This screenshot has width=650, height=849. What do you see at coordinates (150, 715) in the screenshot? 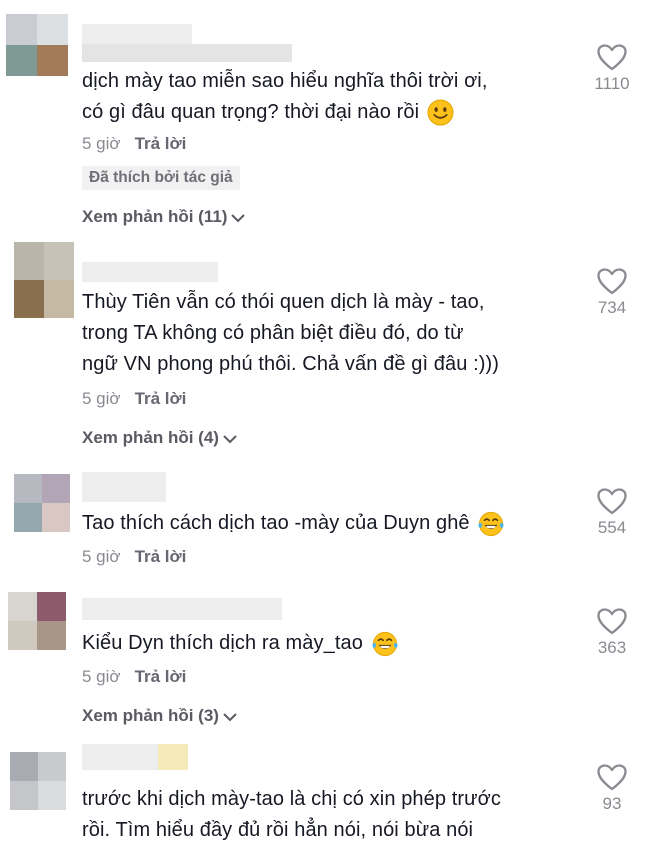
I see `view-replies-label: Xem phản hồi (3)` at bounding box center [150, 715].